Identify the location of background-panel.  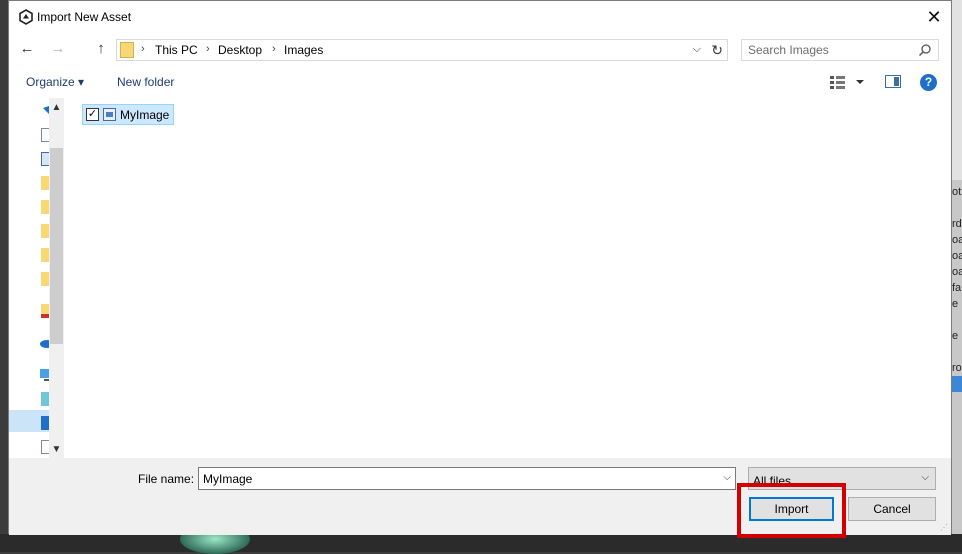
(957, 90).